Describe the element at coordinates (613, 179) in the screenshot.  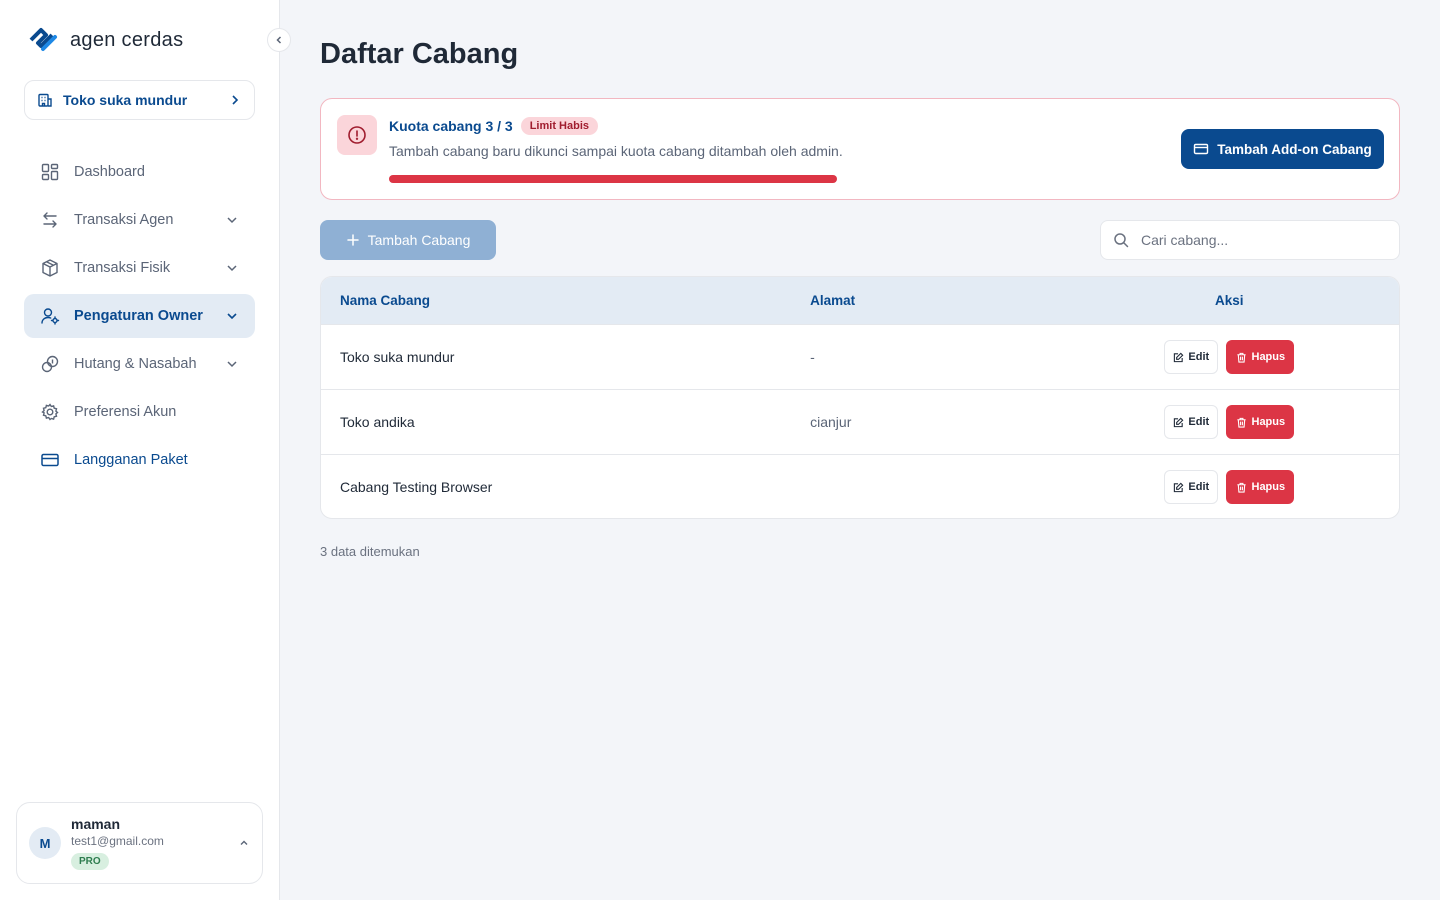
I see `quota-progress-bar` at that location.